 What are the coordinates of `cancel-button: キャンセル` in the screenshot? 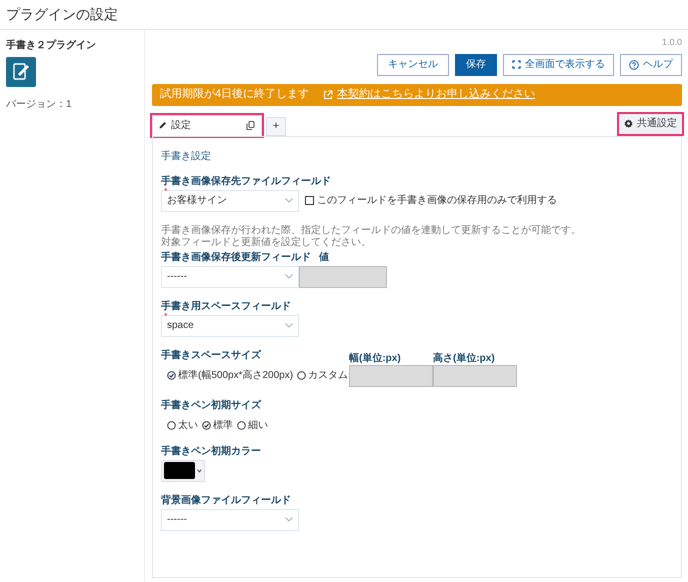 It's located at (413, 65).